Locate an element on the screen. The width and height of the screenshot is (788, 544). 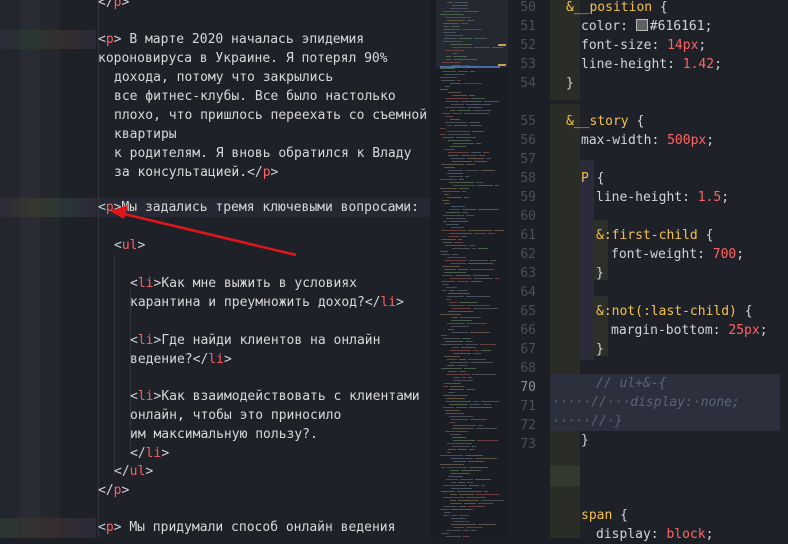
scss-line: &:first-child { is located at coordinates (654, 235).